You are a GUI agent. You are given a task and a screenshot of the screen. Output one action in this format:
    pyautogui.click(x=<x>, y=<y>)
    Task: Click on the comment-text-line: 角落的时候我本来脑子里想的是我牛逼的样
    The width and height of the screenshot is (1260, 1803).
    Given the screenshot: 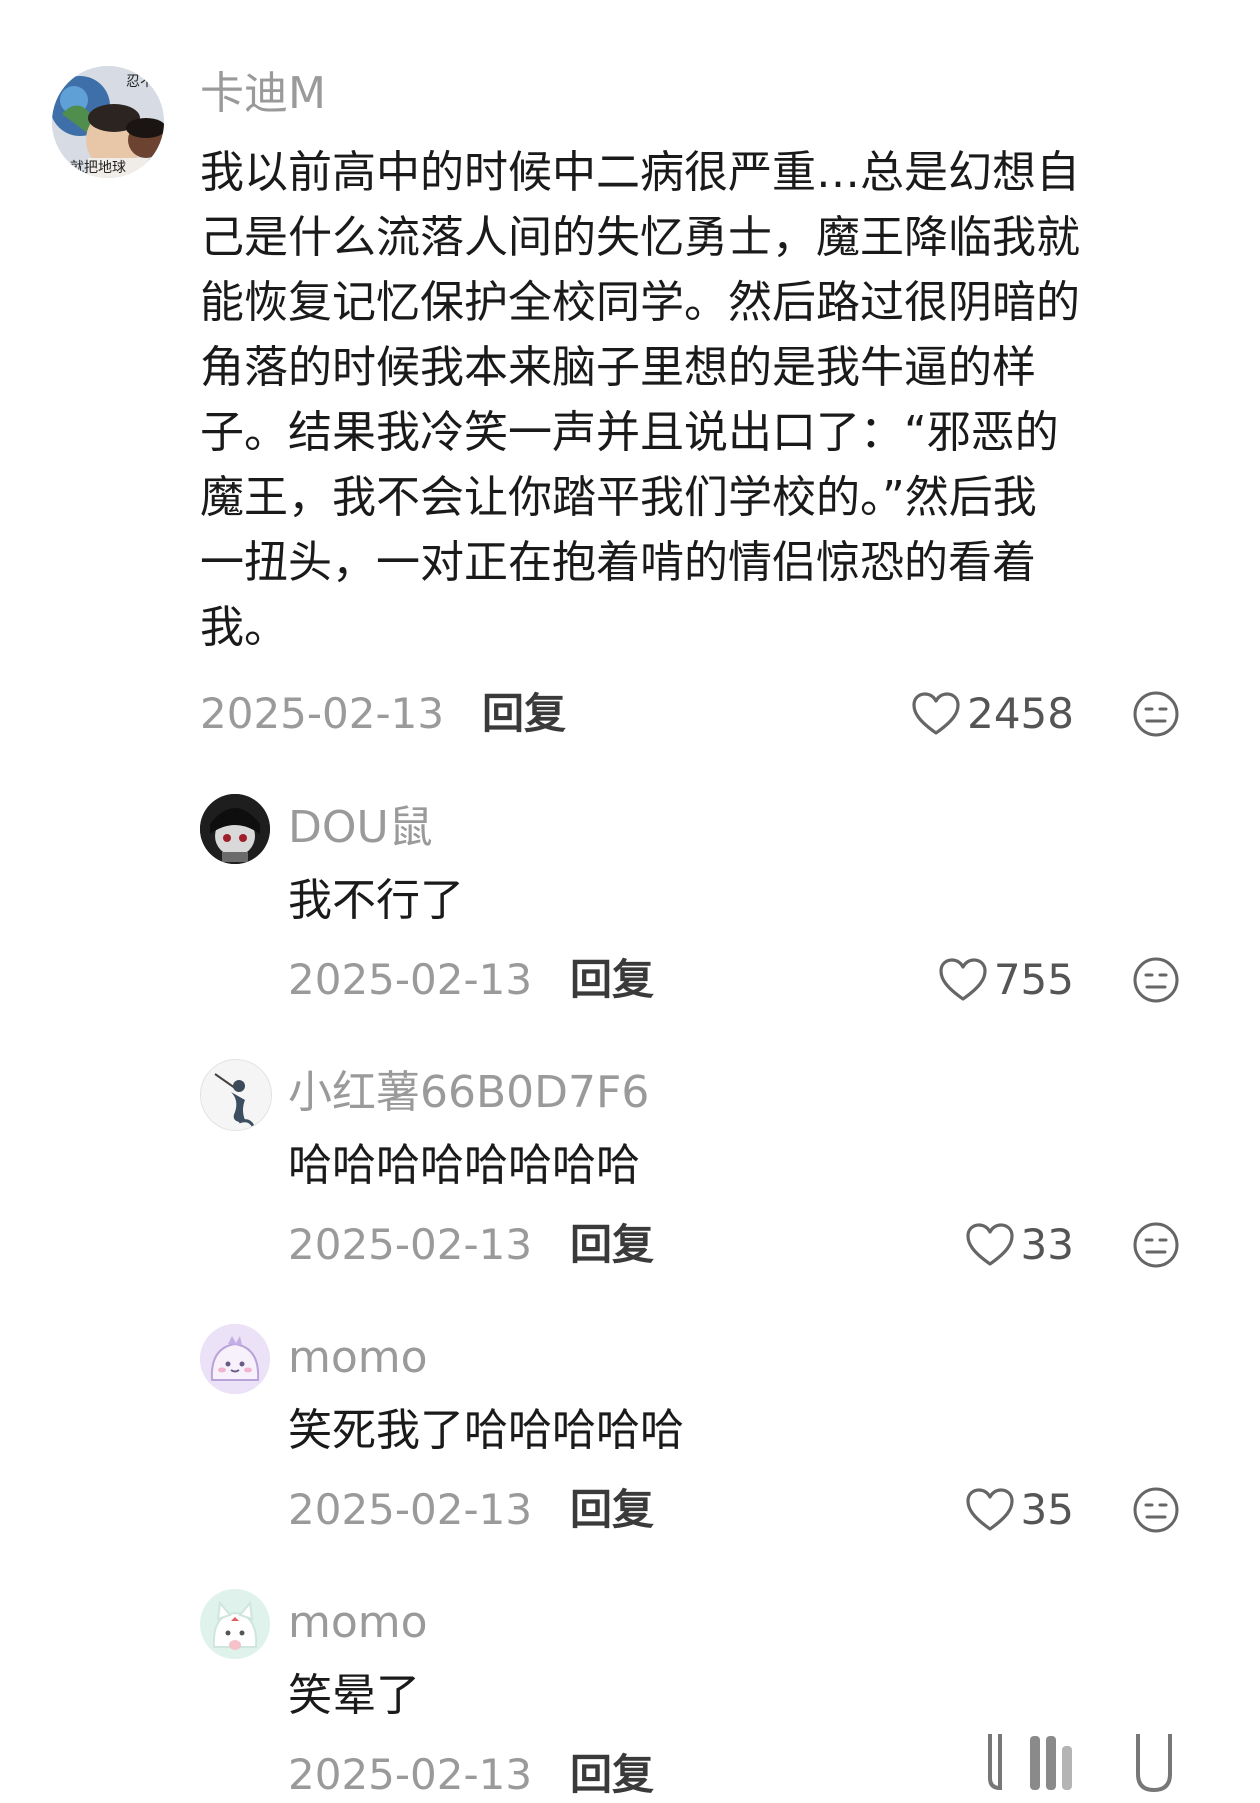 What is the action you would take?
    pyautogui.click(x=618, y=367)
    